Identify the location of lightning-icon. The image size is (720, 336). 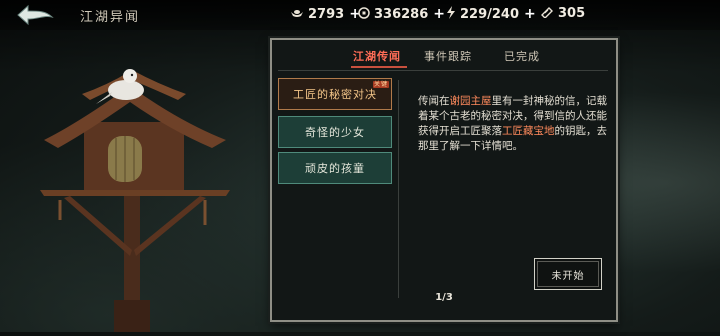
(451, 14).